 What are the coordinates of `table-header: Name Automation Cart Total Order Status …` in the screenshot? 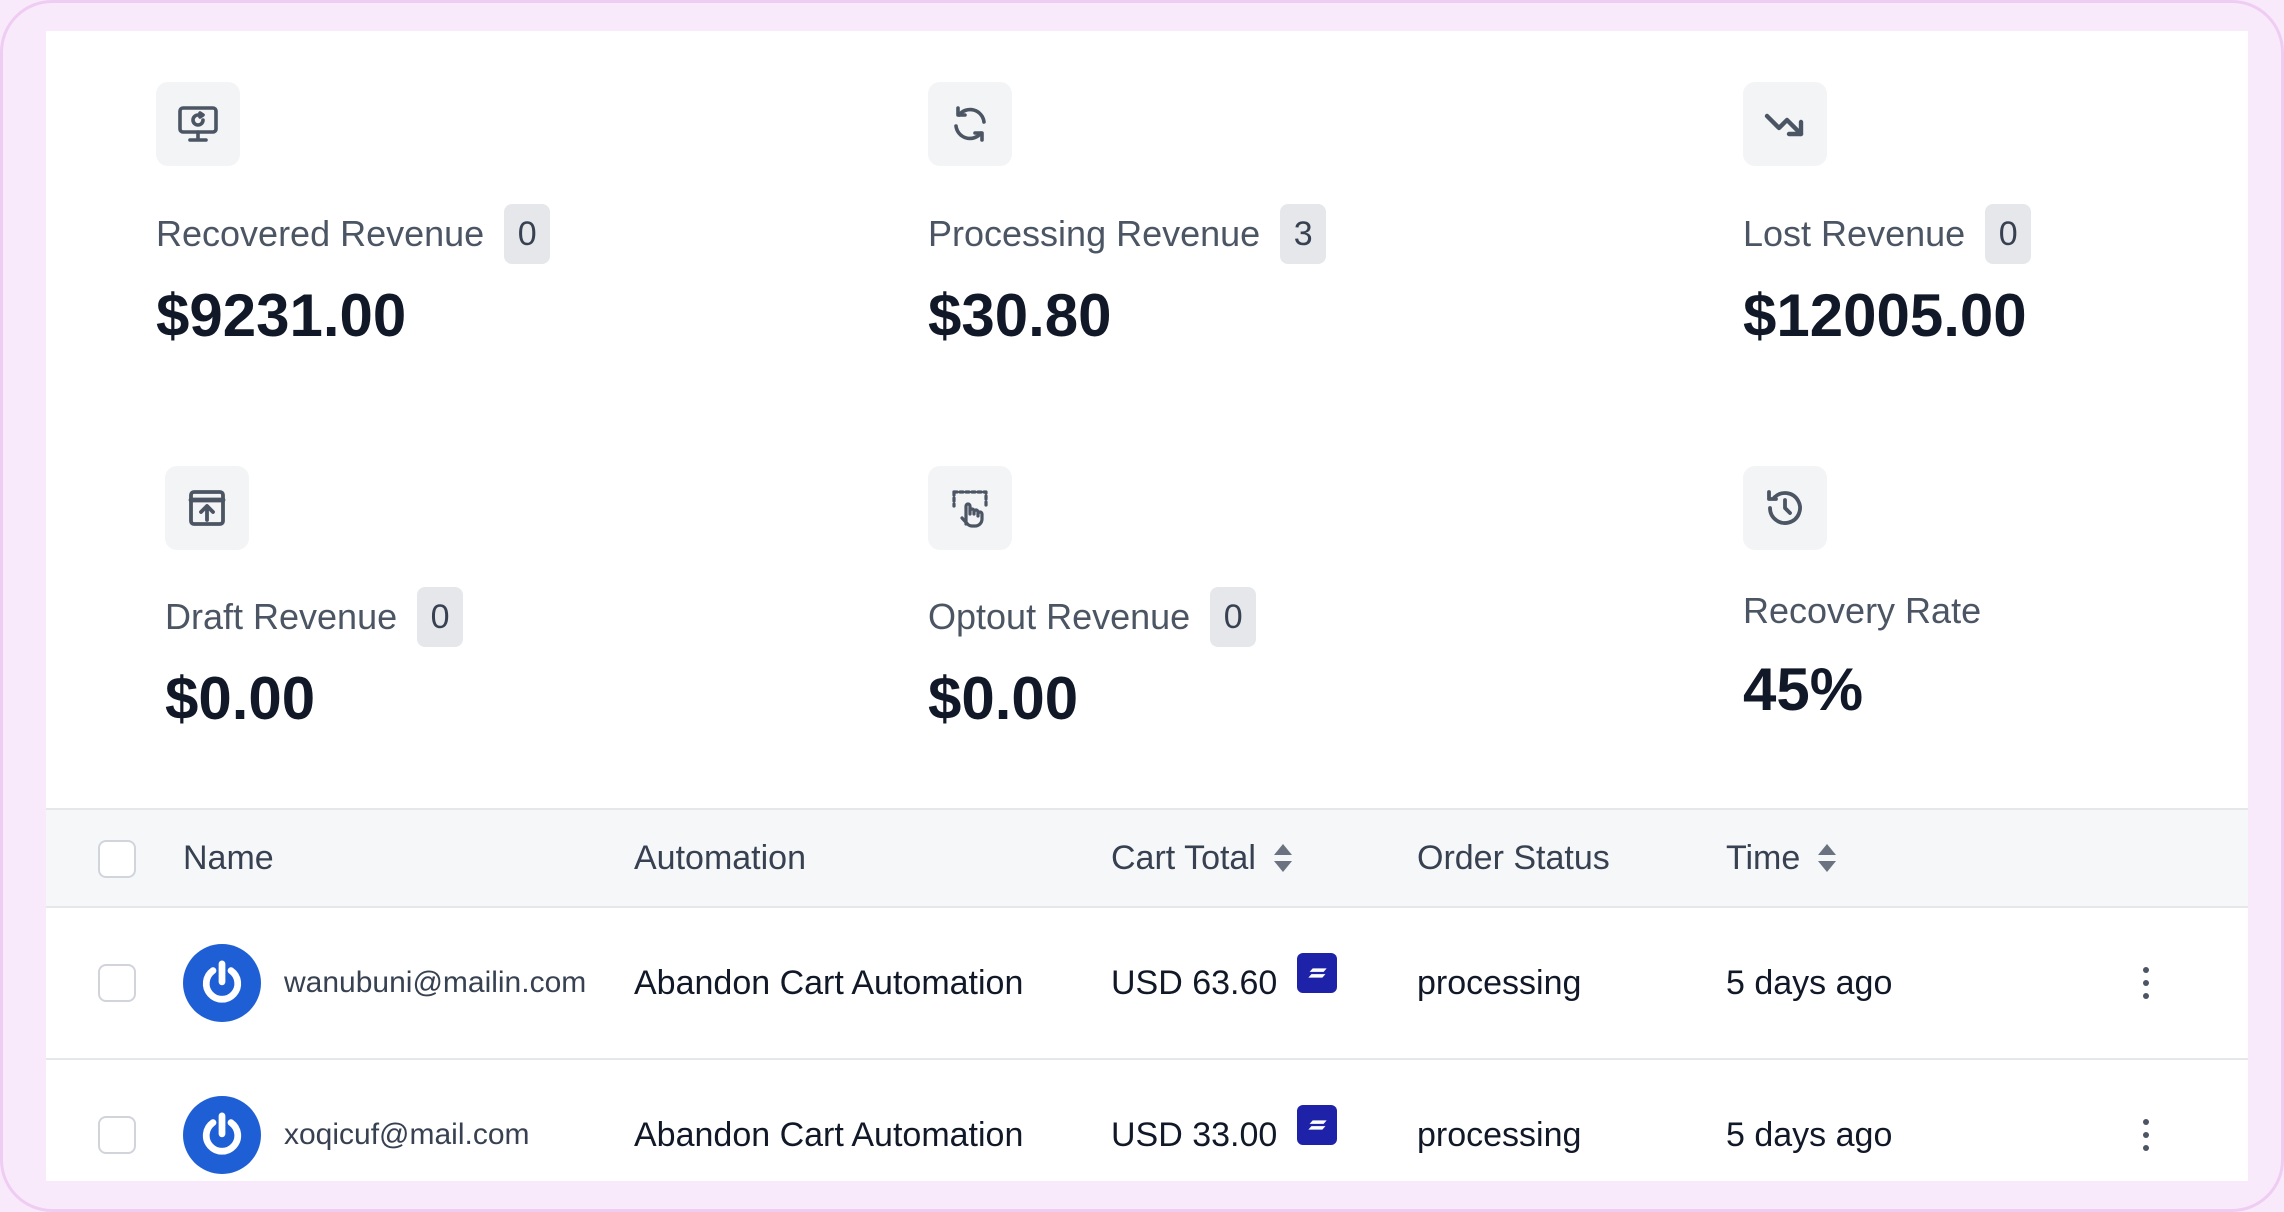 It's located at (1147, 858).